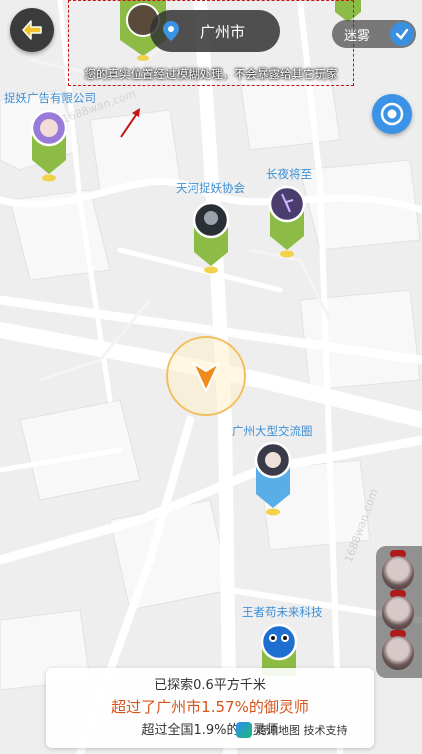 The width and height of the screenshot is (422, 754). I want to click on place-label: 王者苟未来科技, so click(282, 612).